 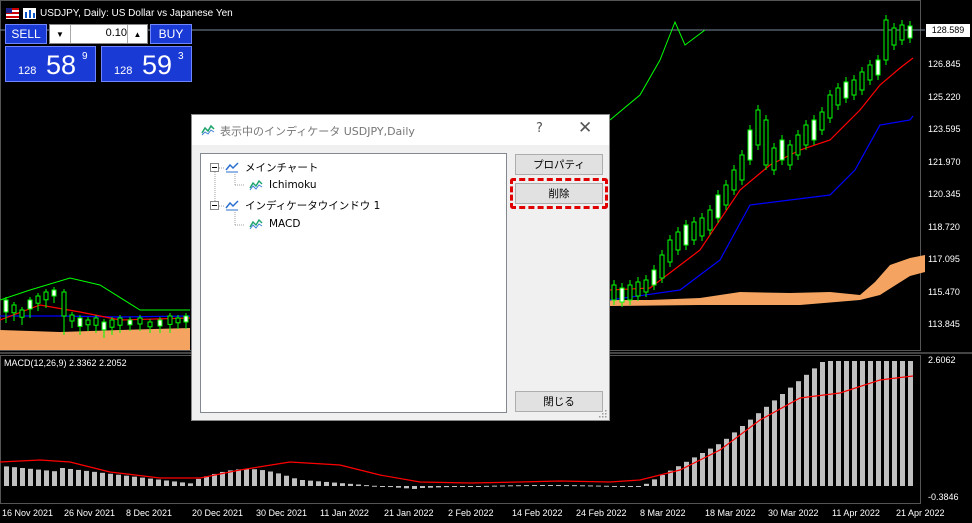 What do you see at coordinates (944, 64) in the screenshot?
I see `price-tick-label: 126.845` at bounding box center [944, 64].